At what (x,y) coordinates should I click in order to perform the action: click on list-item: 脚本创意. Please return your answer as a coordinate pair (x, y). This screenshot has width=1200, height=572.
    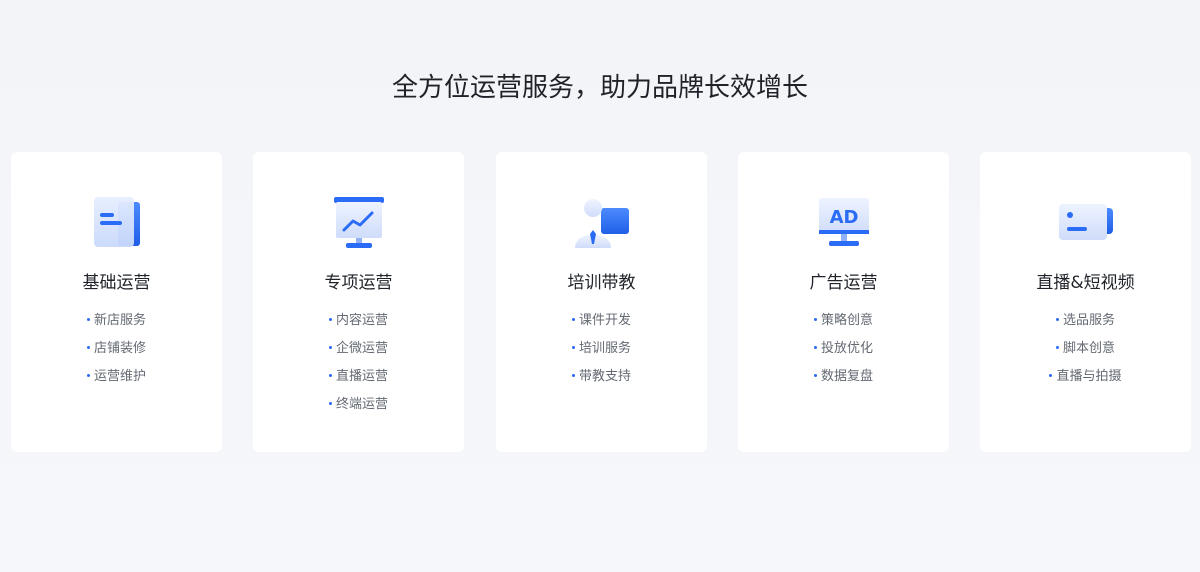
    Looking at the image, I should click on (1085, 349).